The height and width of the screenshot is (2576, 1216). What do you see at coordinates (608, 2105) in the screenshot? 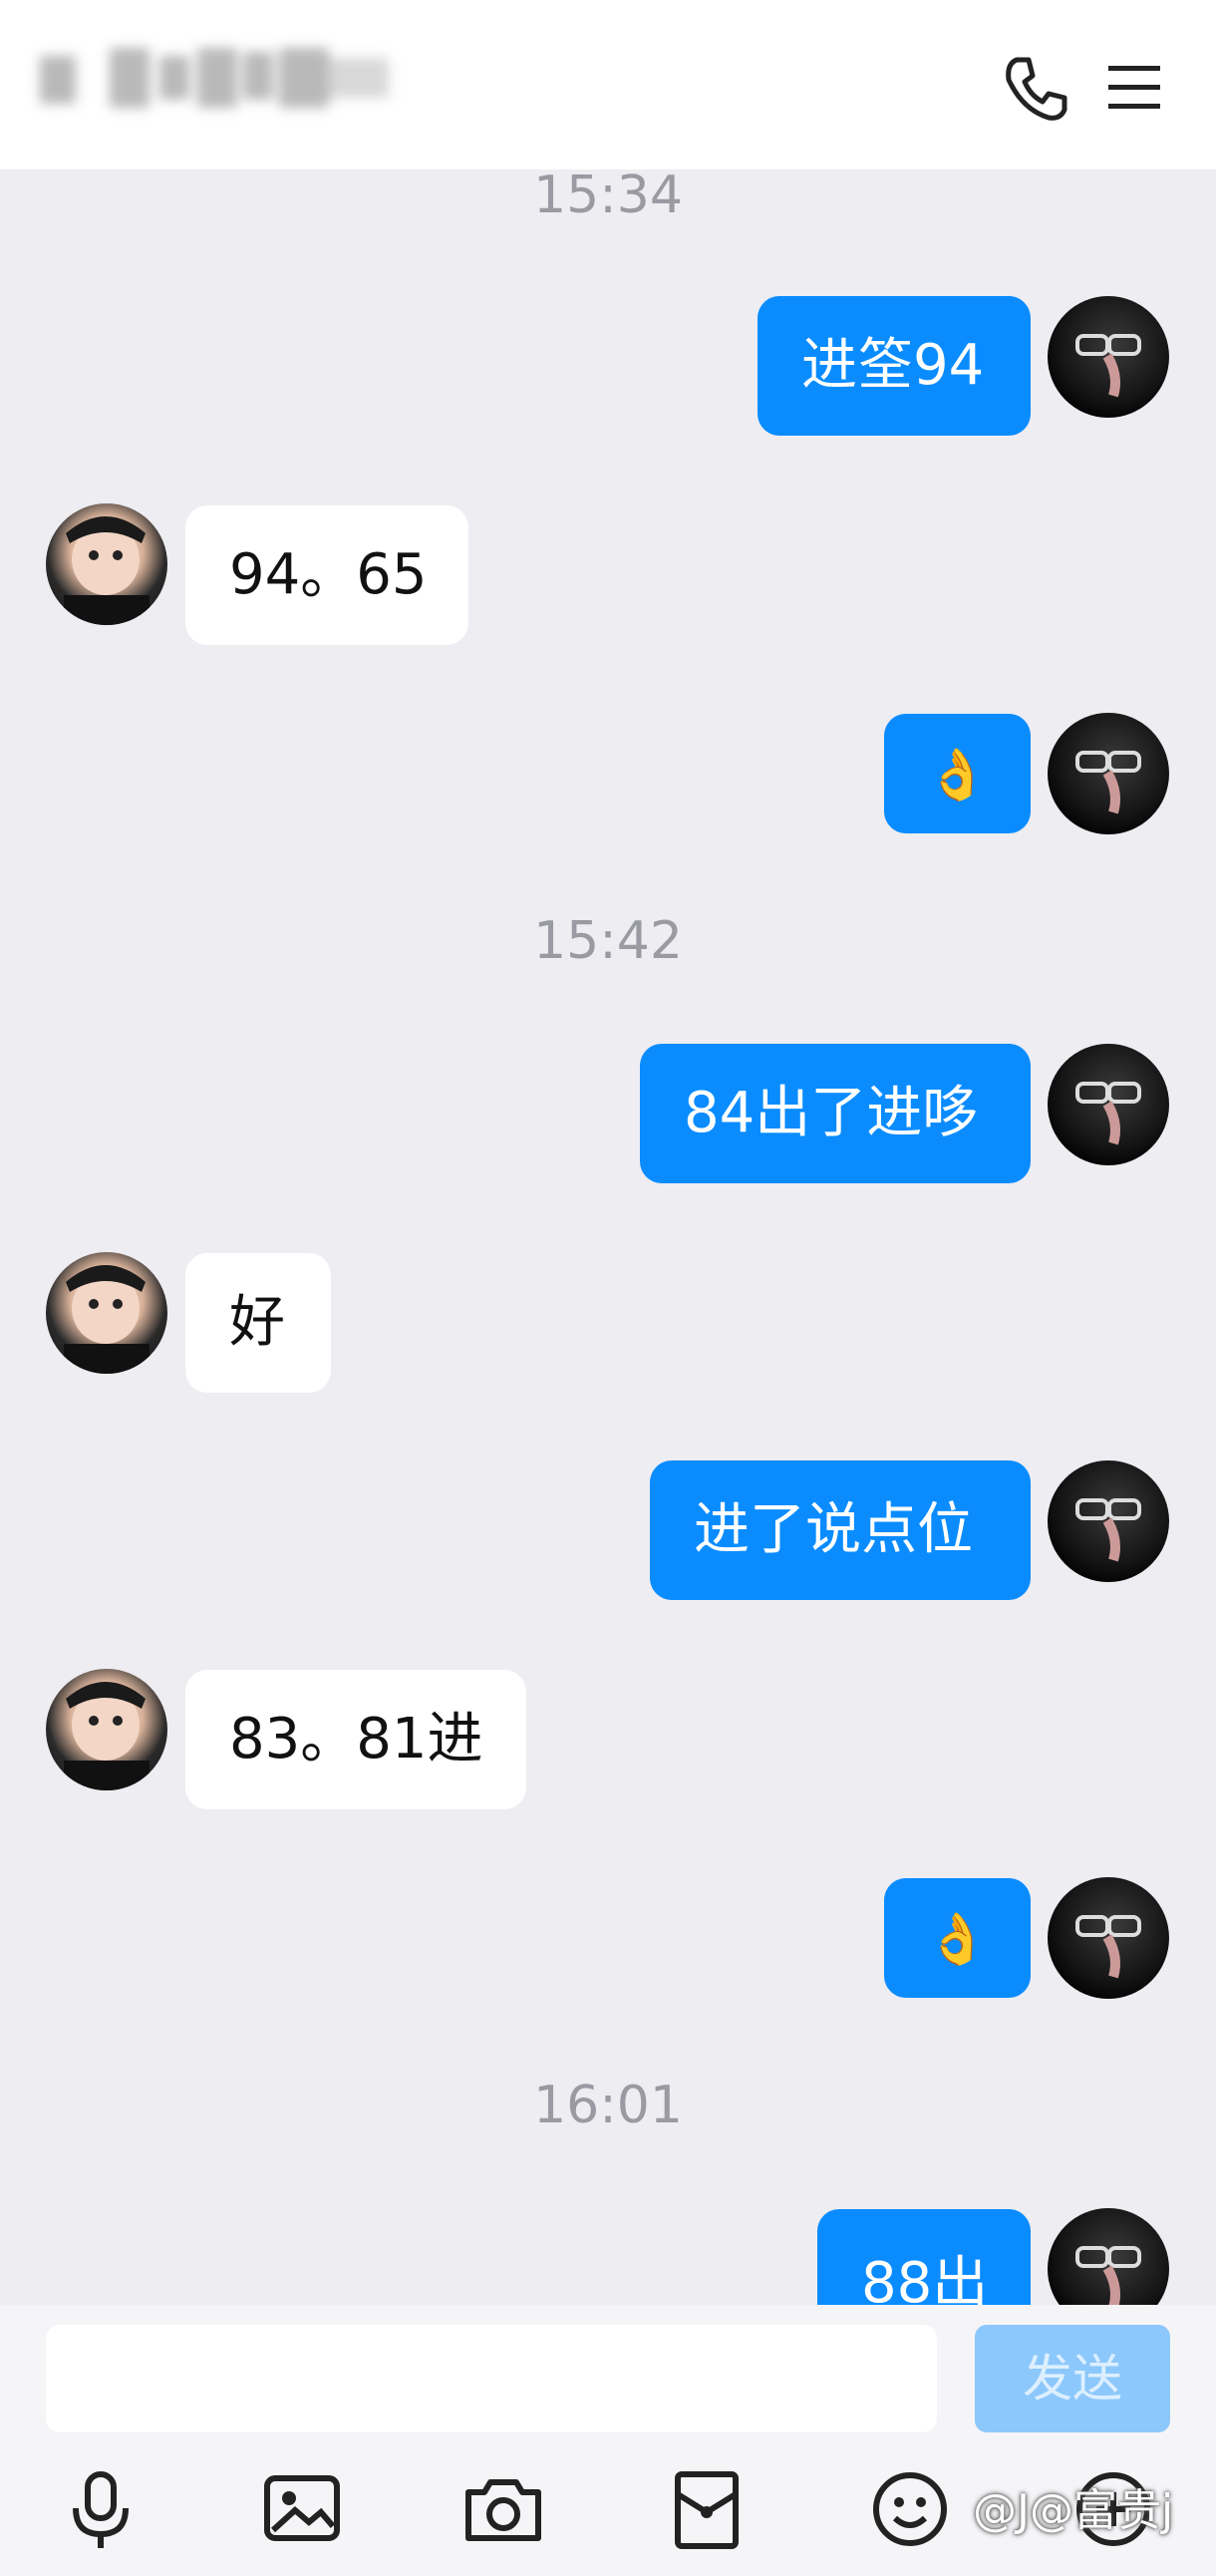
I see `timestamp: 16:01` at bounding box center [608, 2105].